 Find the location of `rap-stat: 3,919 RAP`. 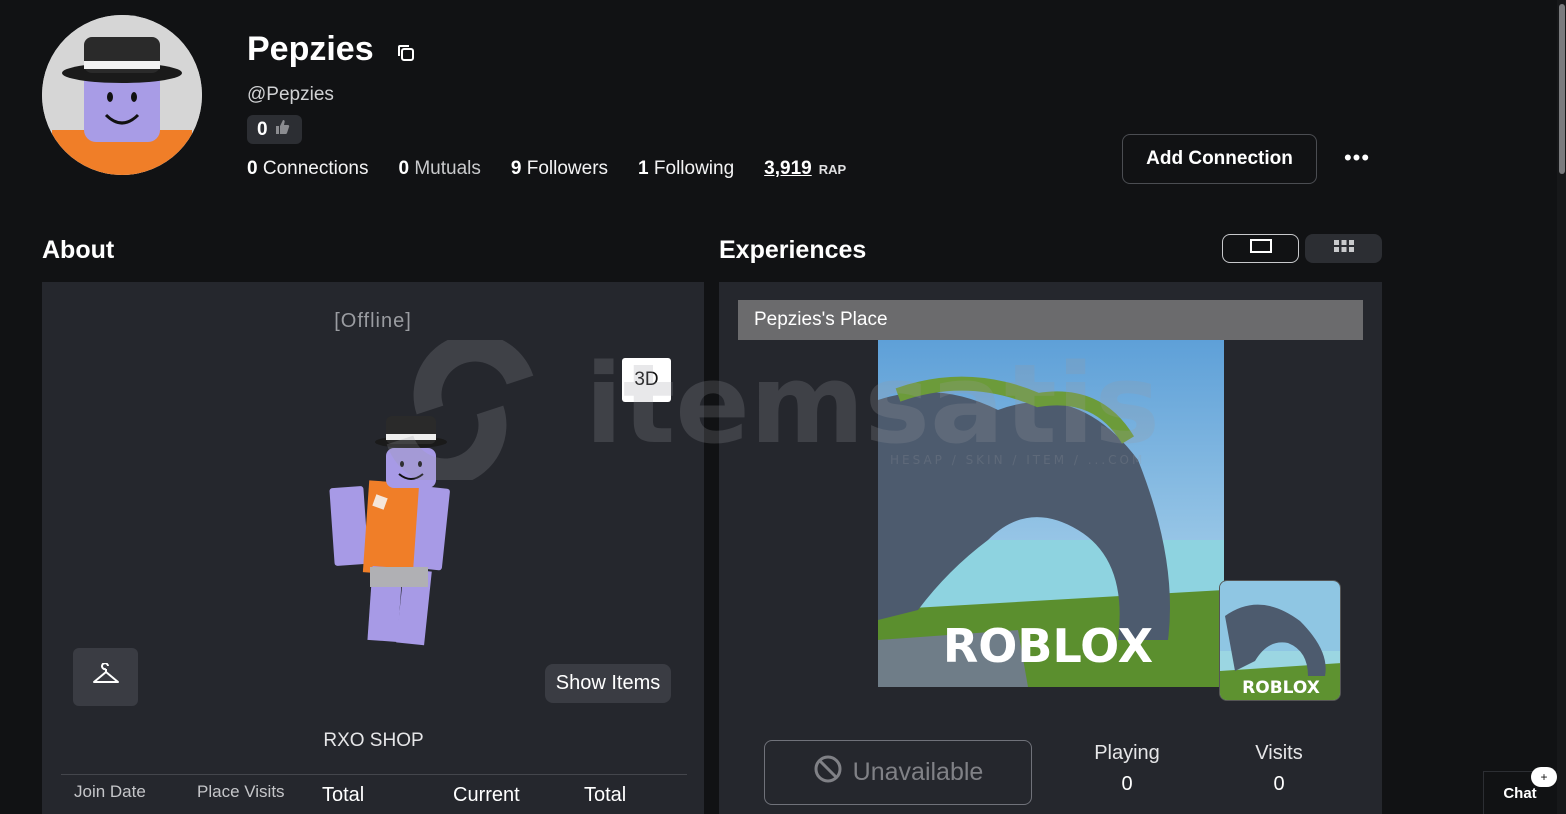

rap-stat: 3,919 RAP is located at coordinates (805, 169).